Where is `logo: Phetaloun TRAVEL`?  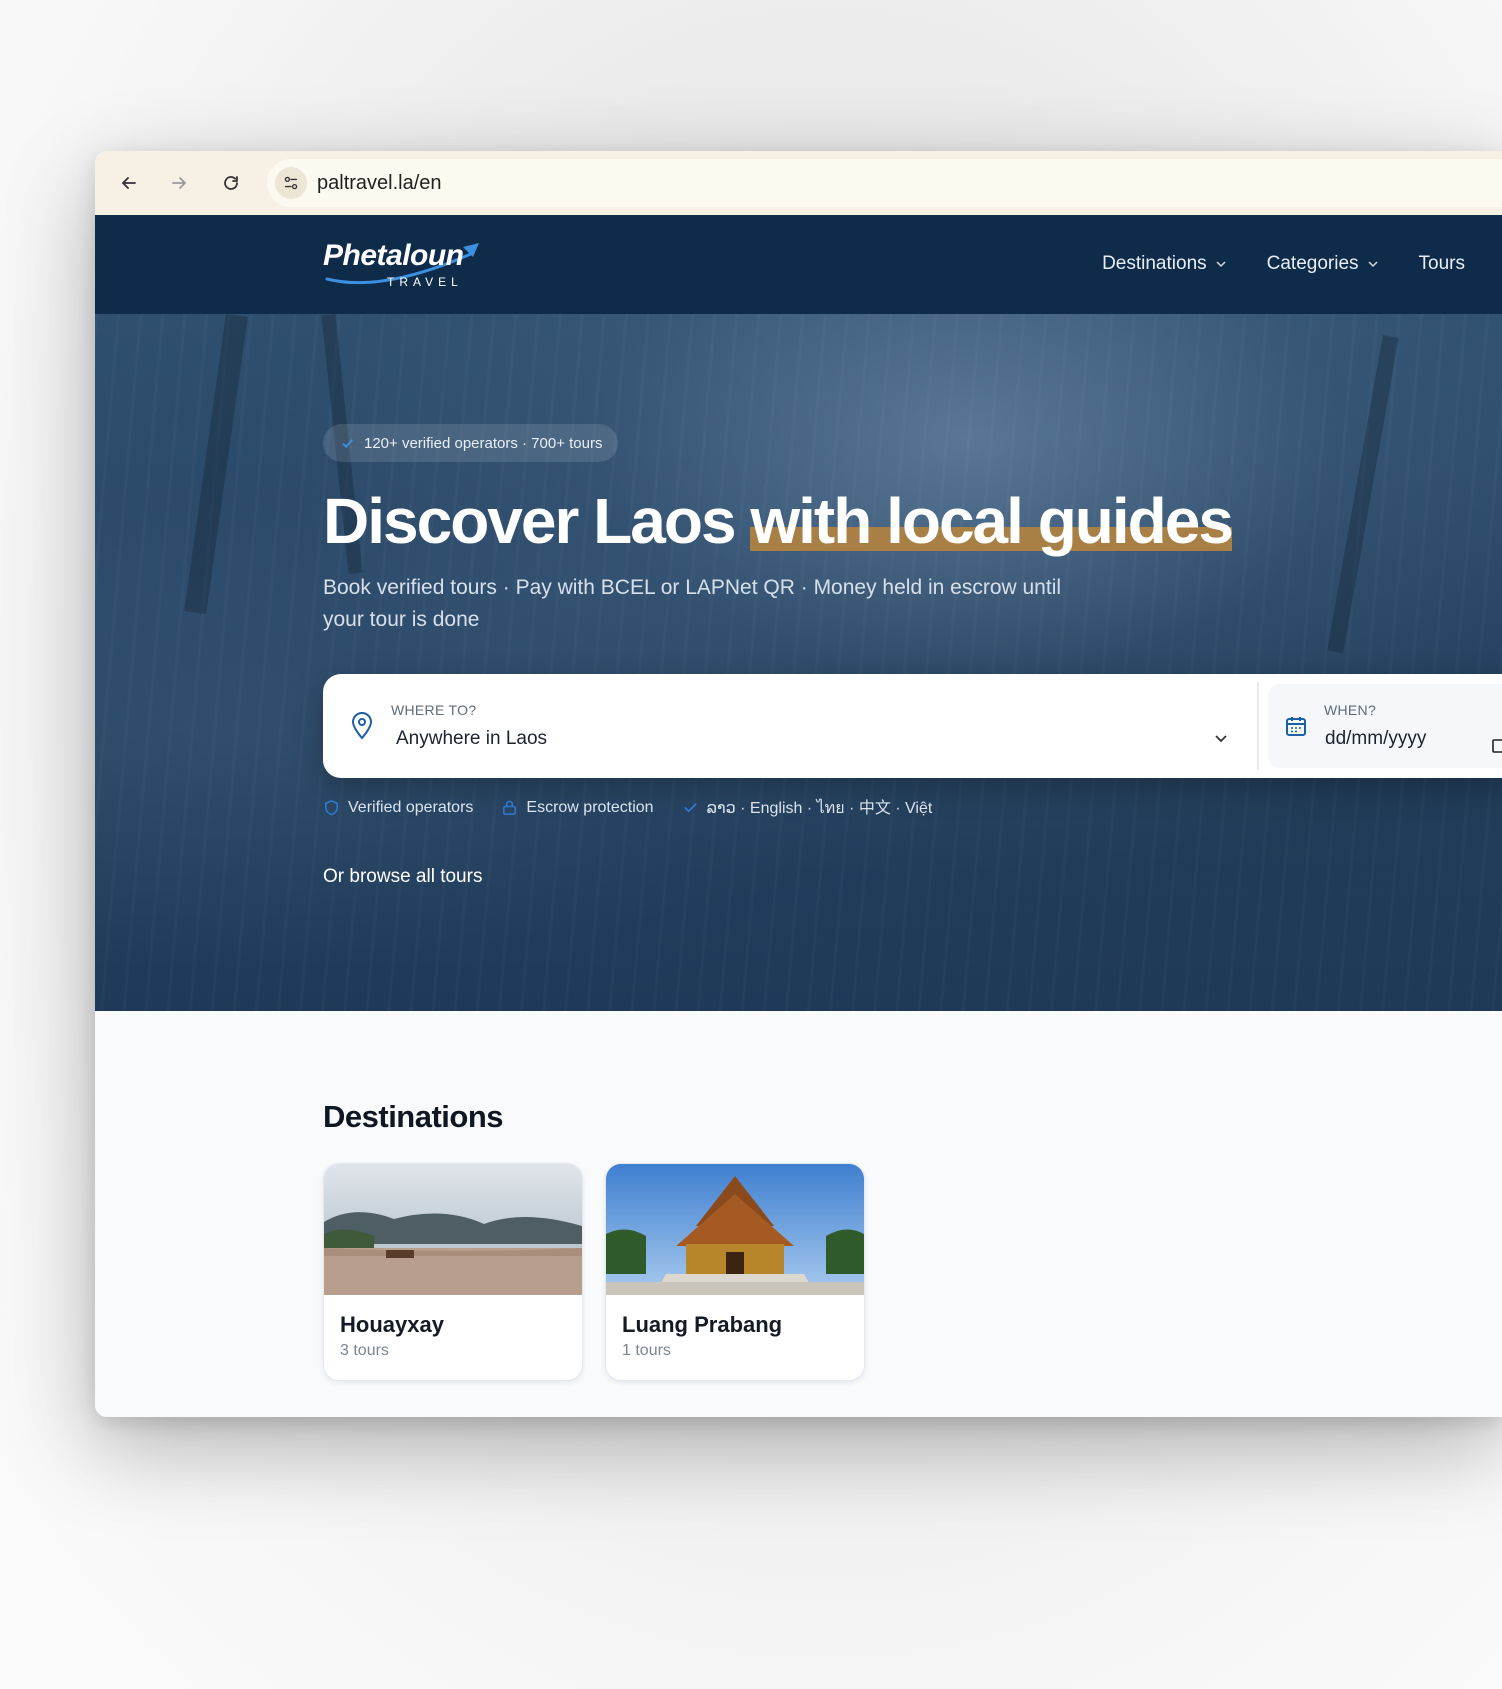
logo: Phetaloun TRAVEL is located at coordinates (408, 266).